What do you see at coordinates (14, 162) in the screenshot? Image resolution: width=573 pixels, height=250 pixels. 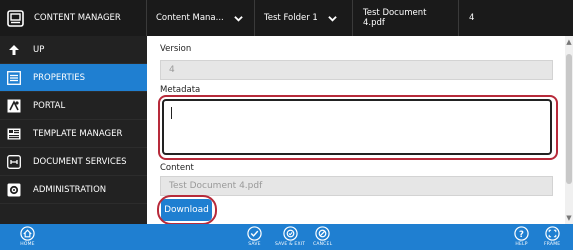 I see `services-icon` at bounding box center [14, 162].